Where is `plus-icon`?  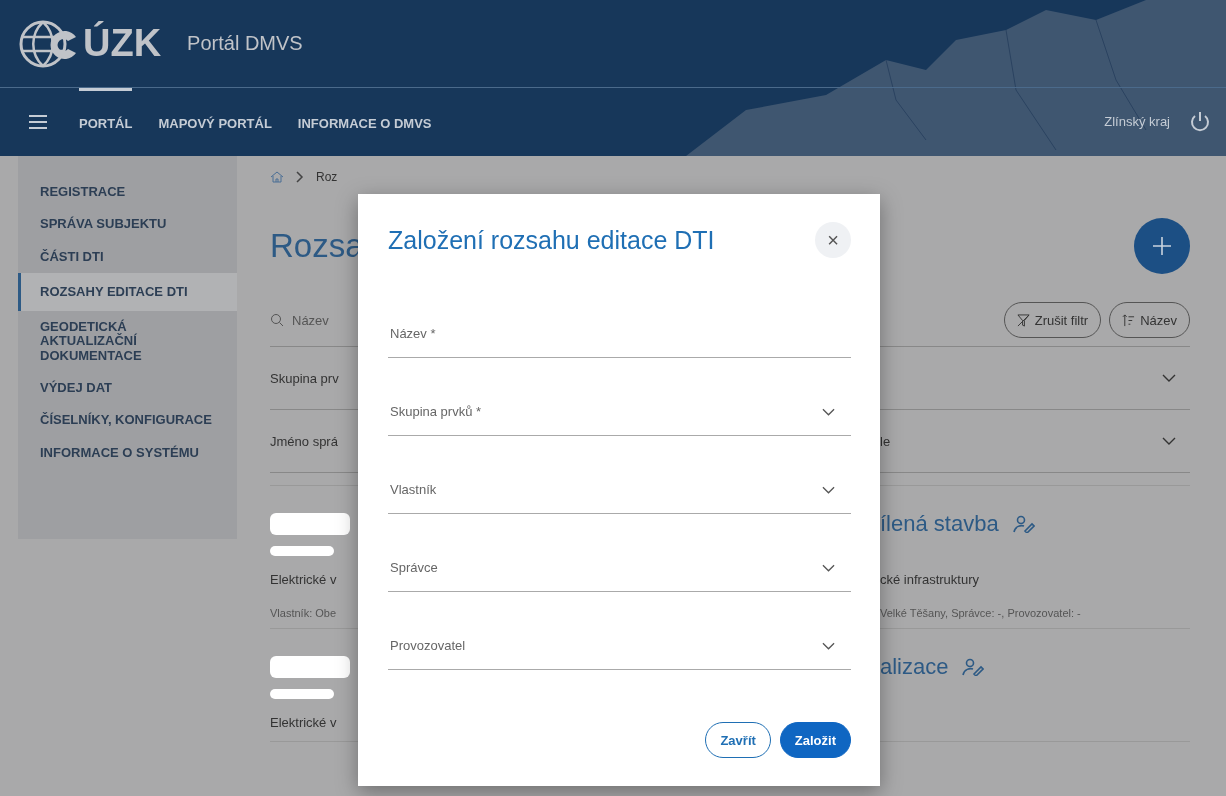 plus-icon is located at coordinates (1162, 246).